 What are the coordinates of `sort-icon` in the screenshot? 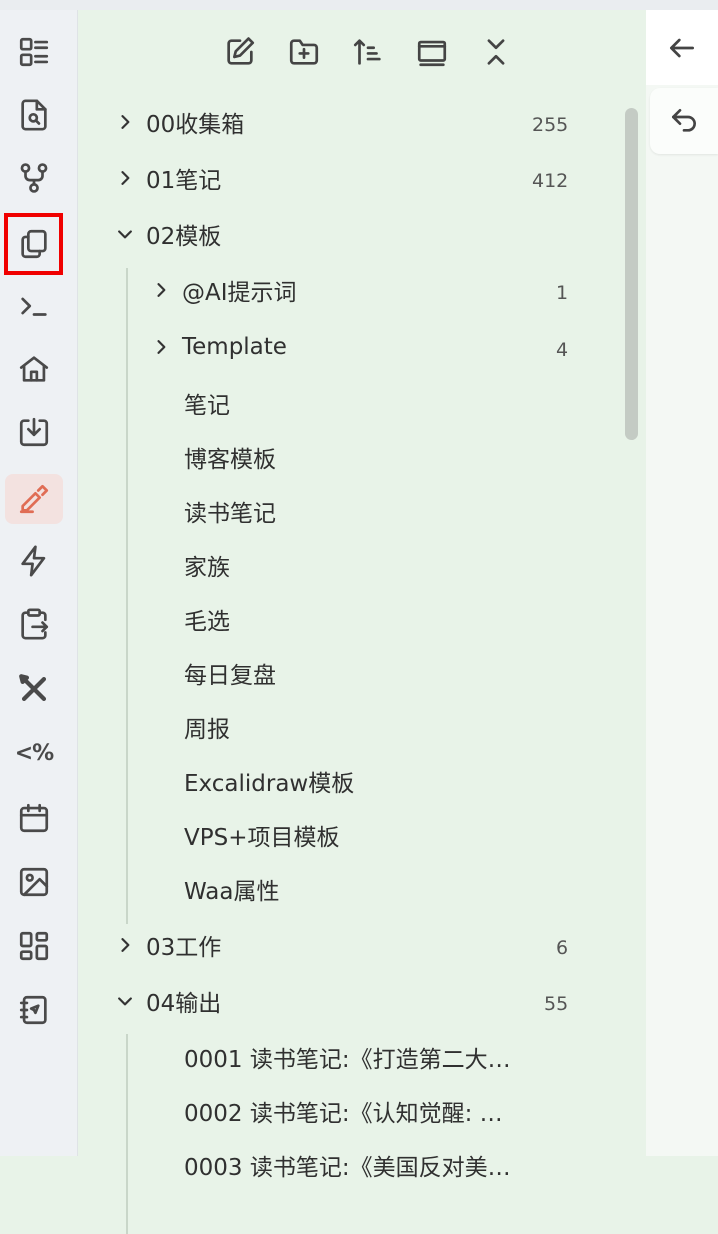 It's located at (368, 52).